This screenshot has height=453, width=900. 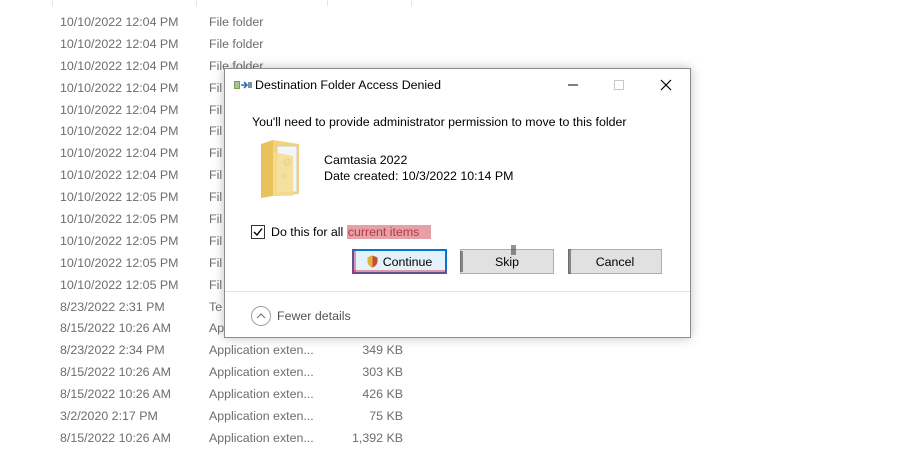 I want to click on apply-to-all-checkbox: Do this for all current items, so click(x=341, y=232).